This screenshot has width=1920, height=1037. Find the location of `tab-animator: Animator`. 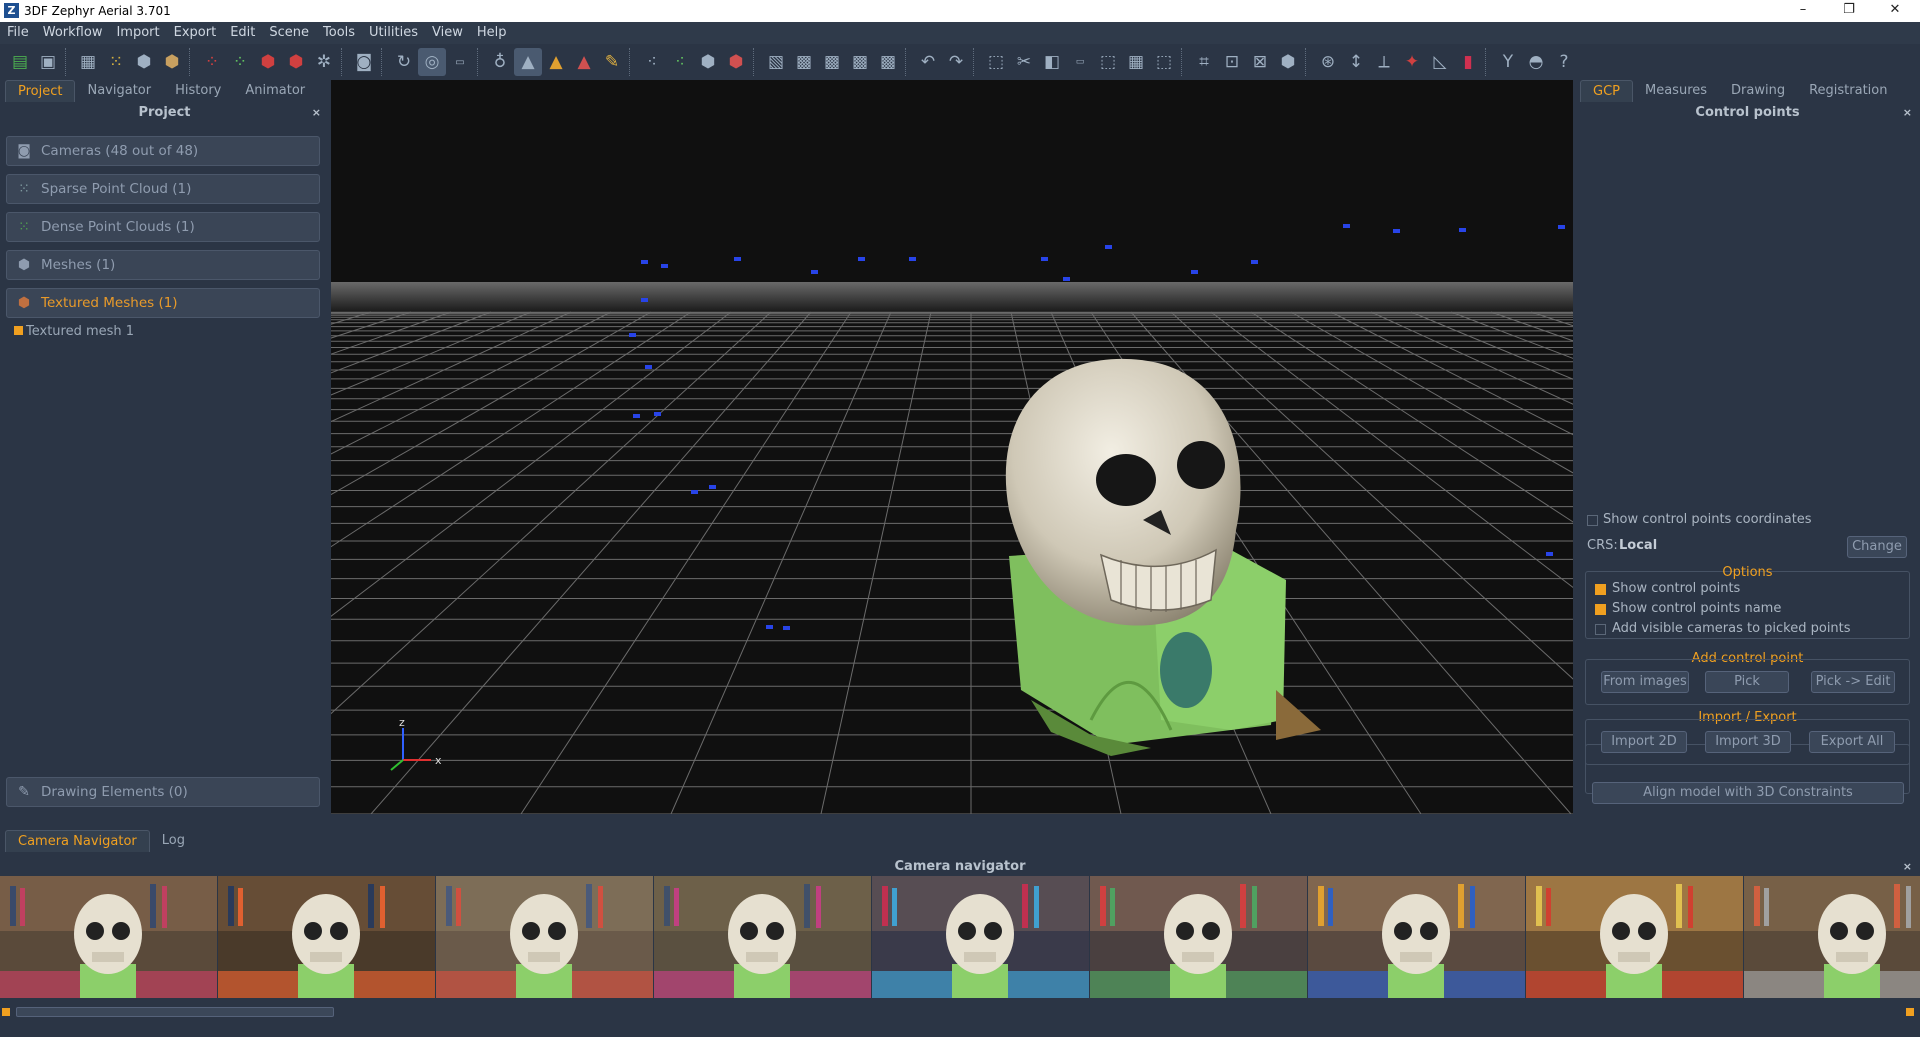

tab-animator: Animator is located at coordinates (275, 91).